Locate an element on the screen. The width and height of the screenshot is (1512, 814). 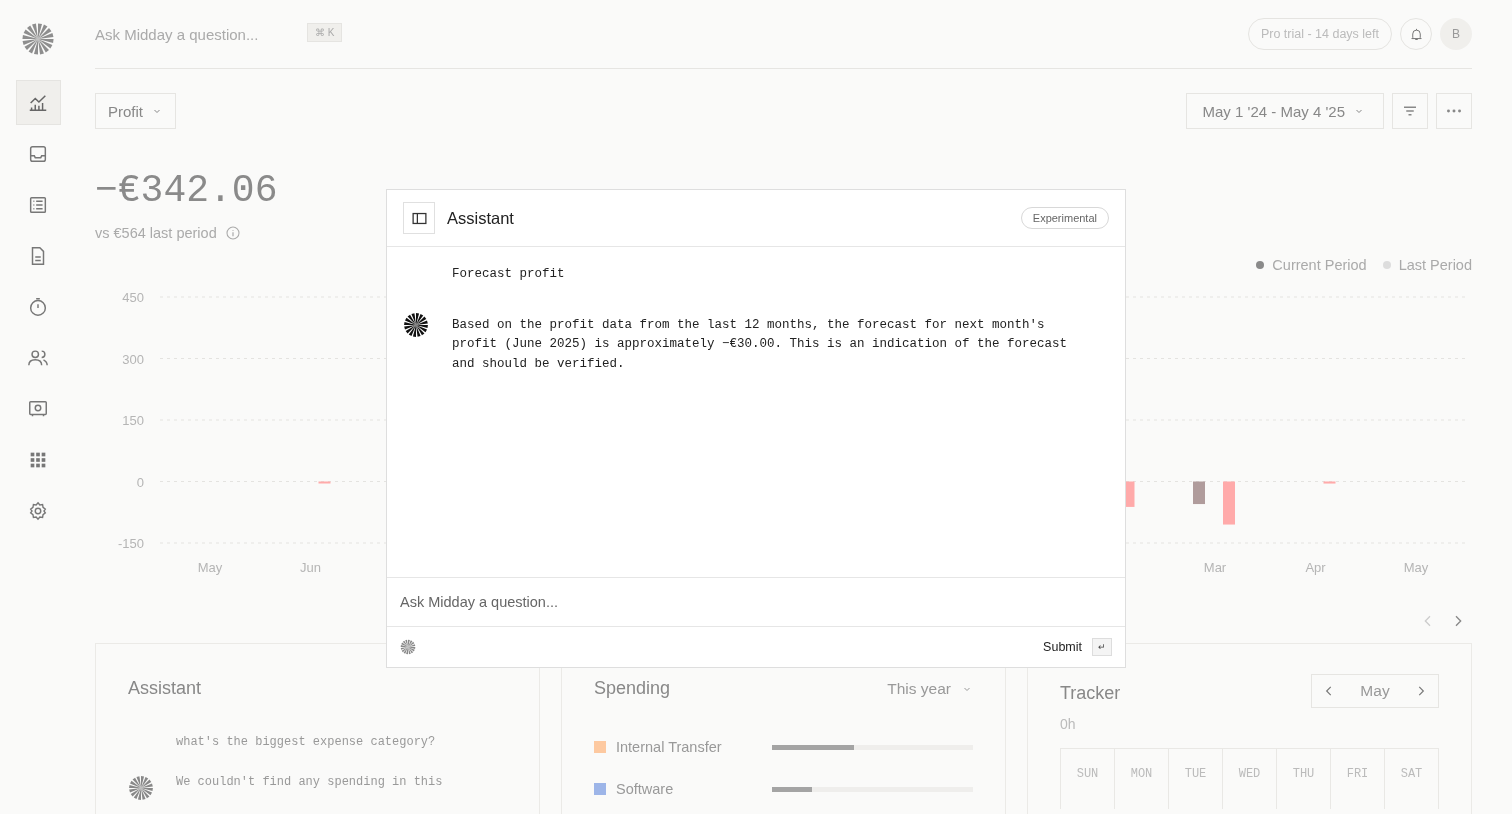
profit-amount: −€342.06 is located at coordinates (187, 191).